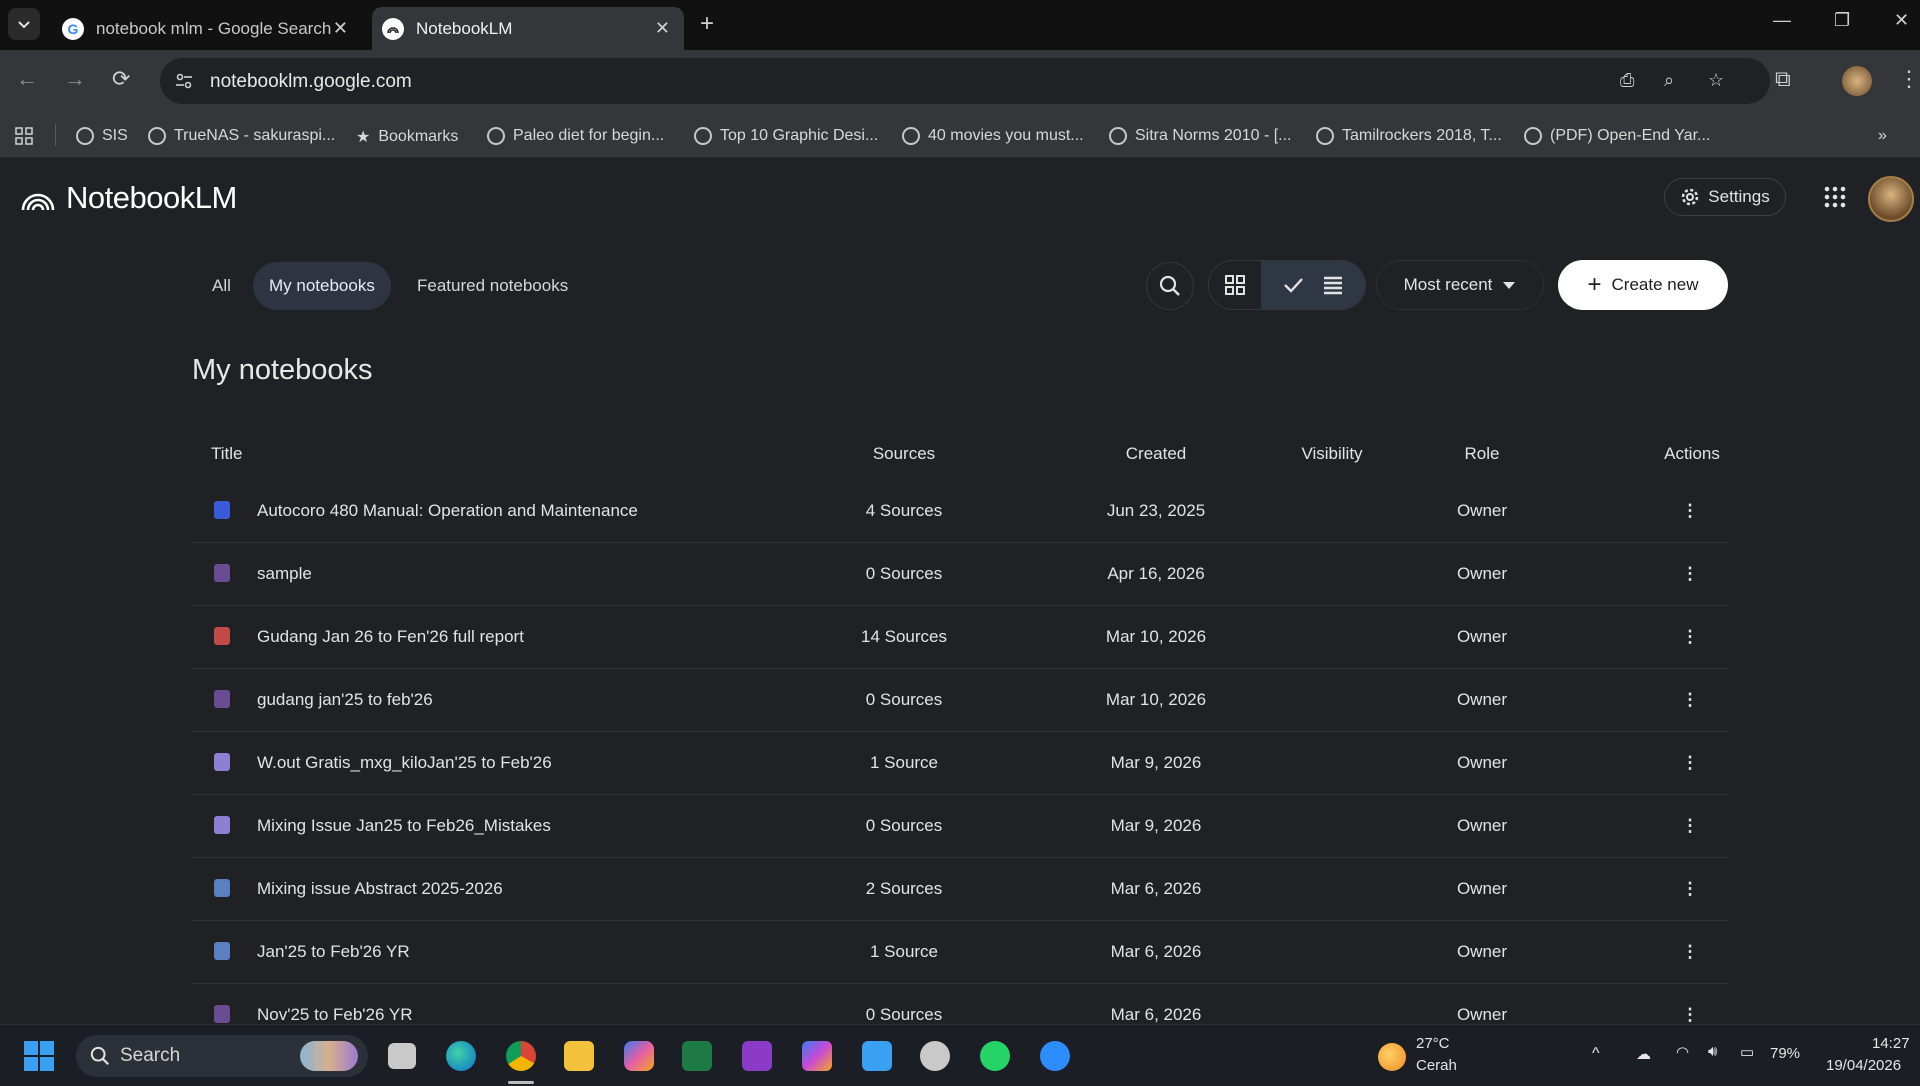 This screenshot has width=1920, height=1086. I want to click on apps-grid-icon, so click(24, 136).